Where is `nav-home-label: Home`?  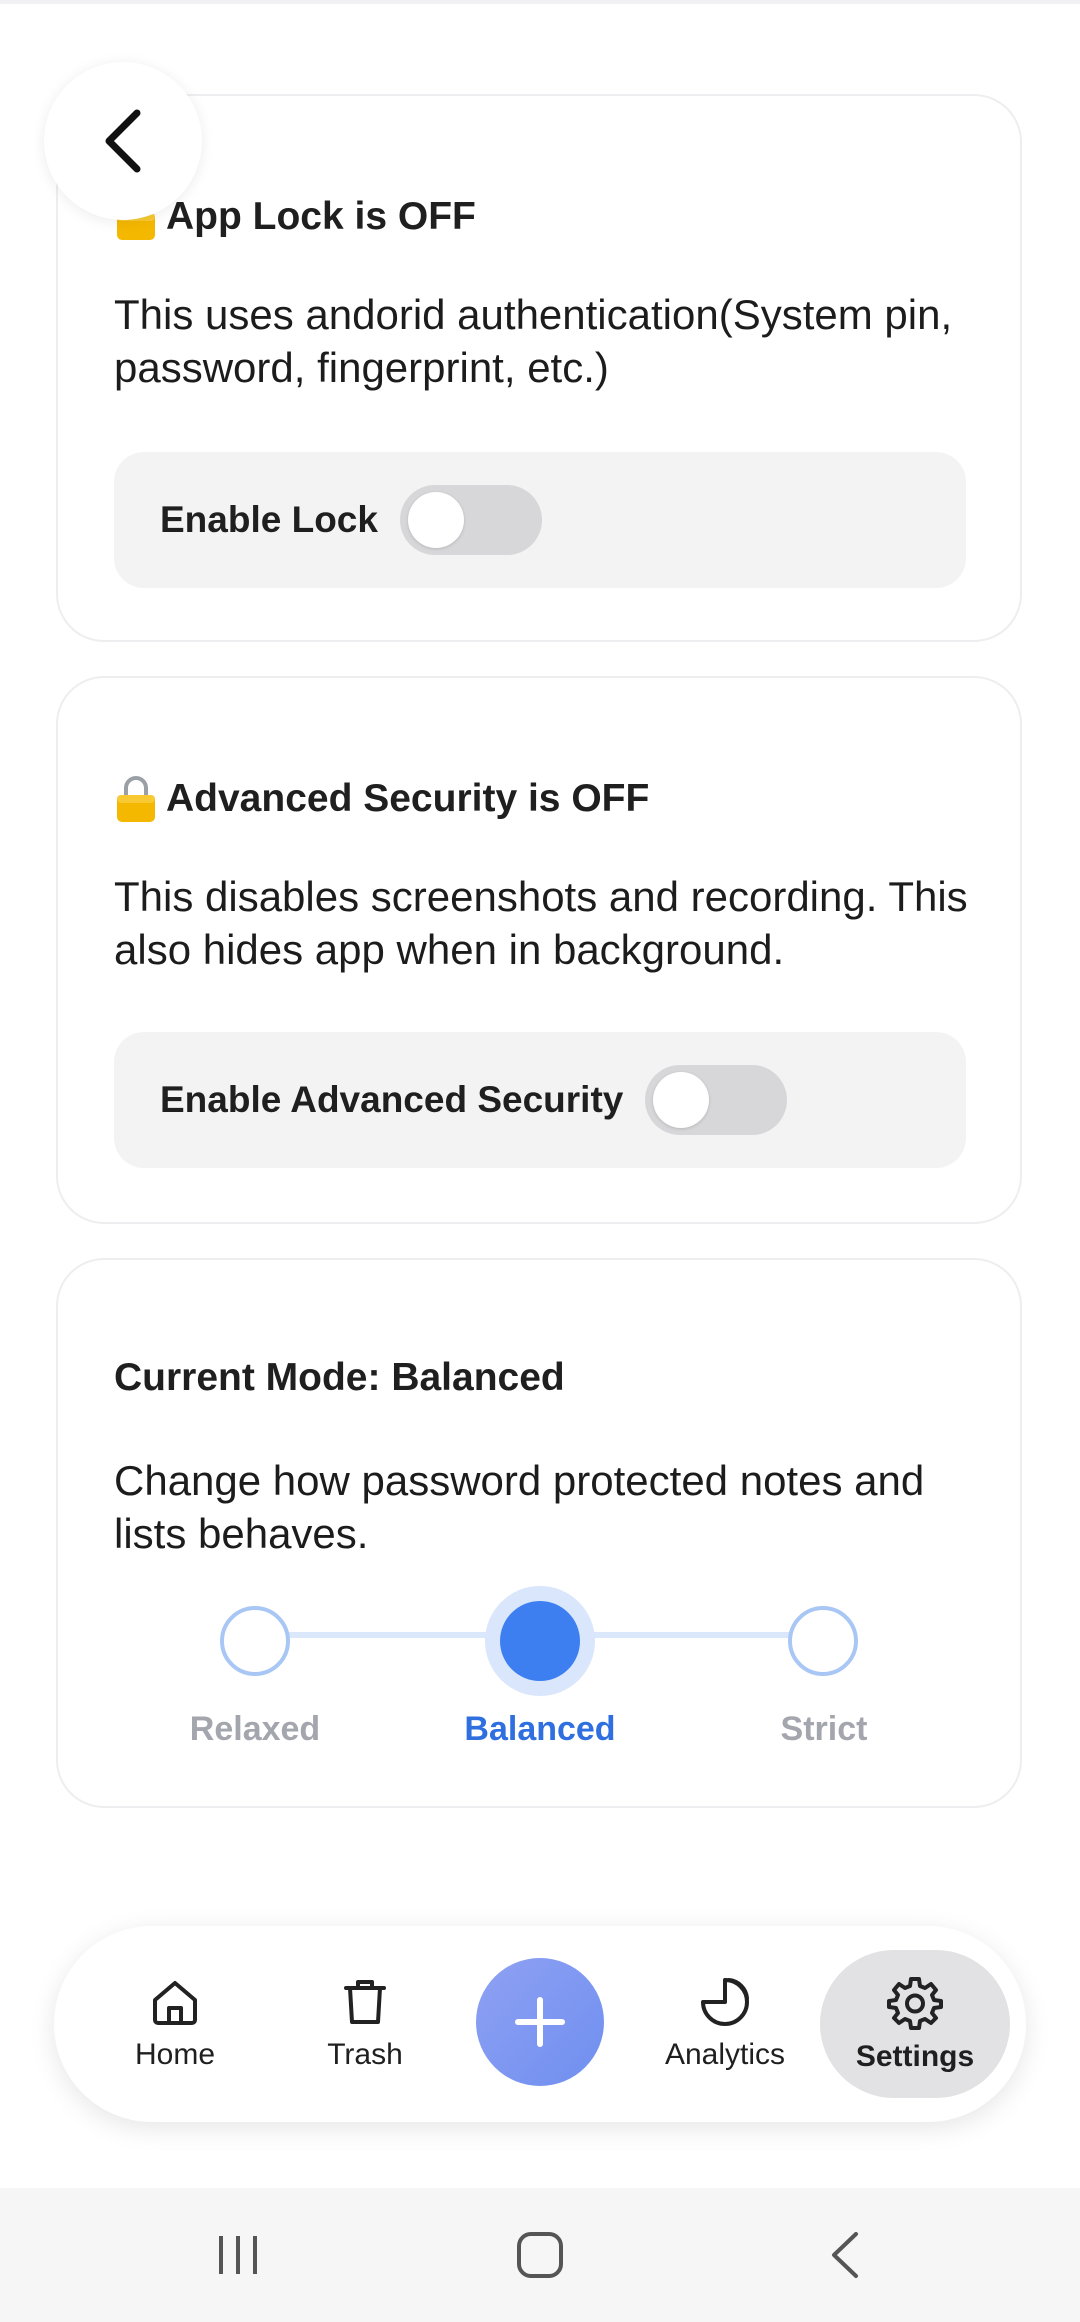
nav-home-label: Home is located at coordinates (175, 2054).